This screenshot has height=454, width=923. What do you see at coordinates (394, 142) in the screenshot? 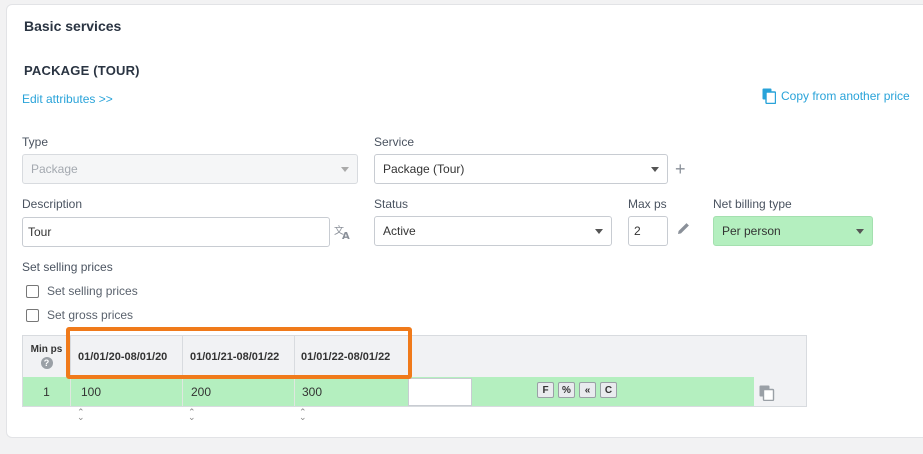
I see `service-label: Service` at bounding box center [394, 142].